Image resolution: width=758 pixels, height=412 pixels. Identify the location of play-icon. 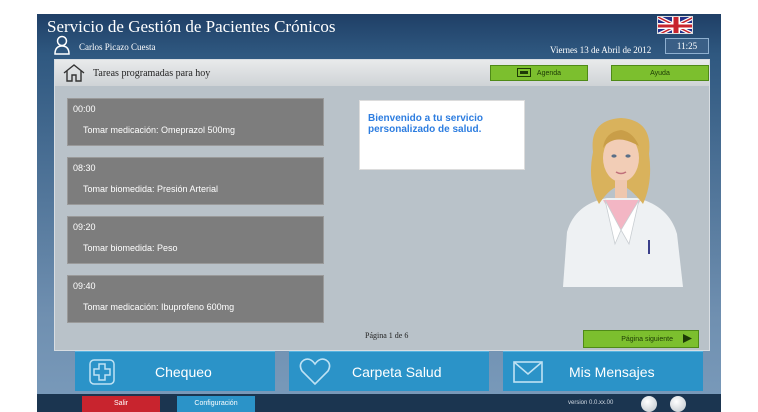
(687, 339).